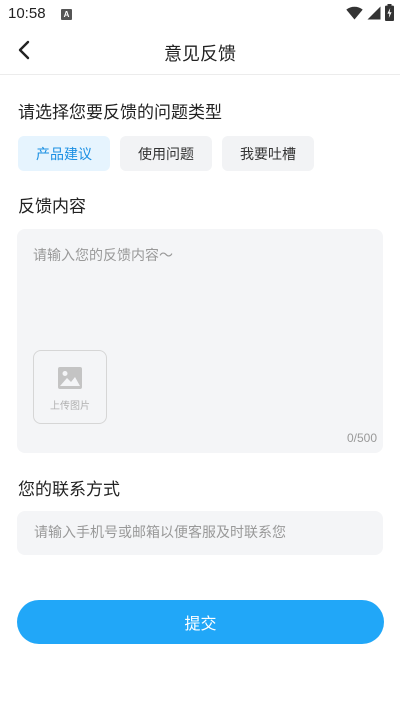 This screenshot has width=400, height=711. I want to click on nav-bar: 意见反馈, so click(200, 52).